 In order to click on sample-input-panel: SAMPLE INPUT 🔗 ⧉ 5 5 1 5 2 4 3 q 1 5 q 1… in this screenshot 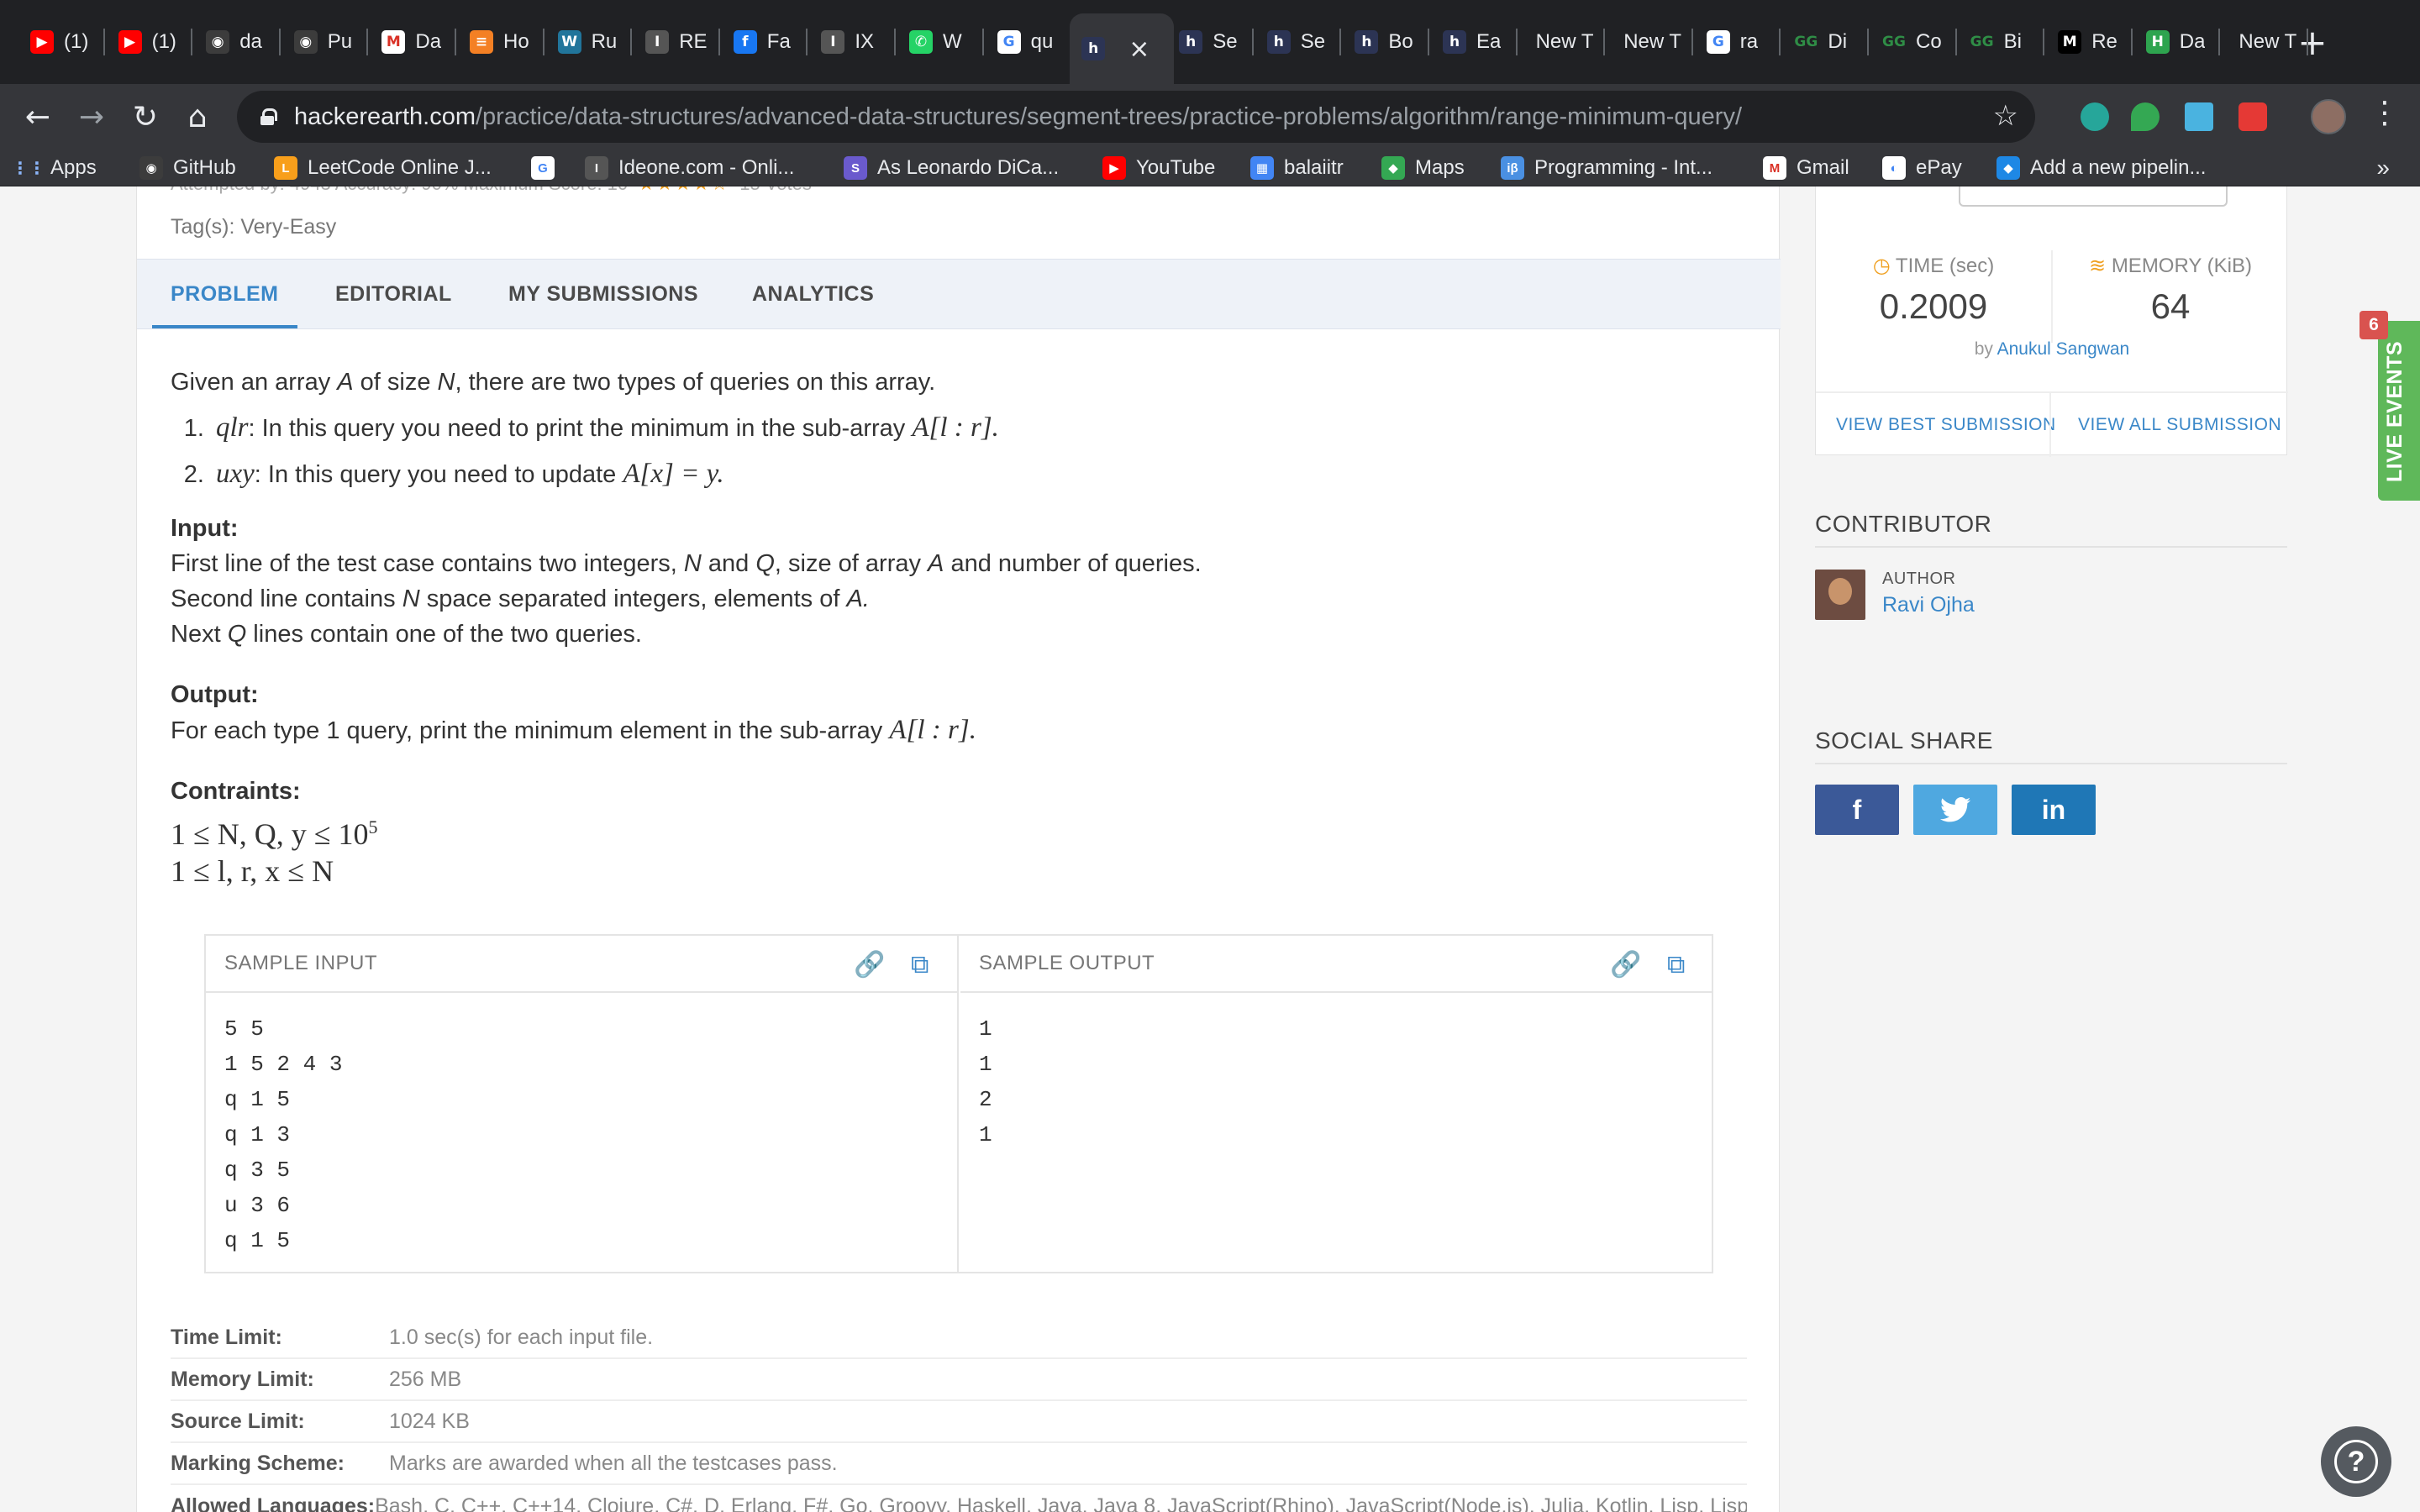, I will do `click(582, 1104)`.